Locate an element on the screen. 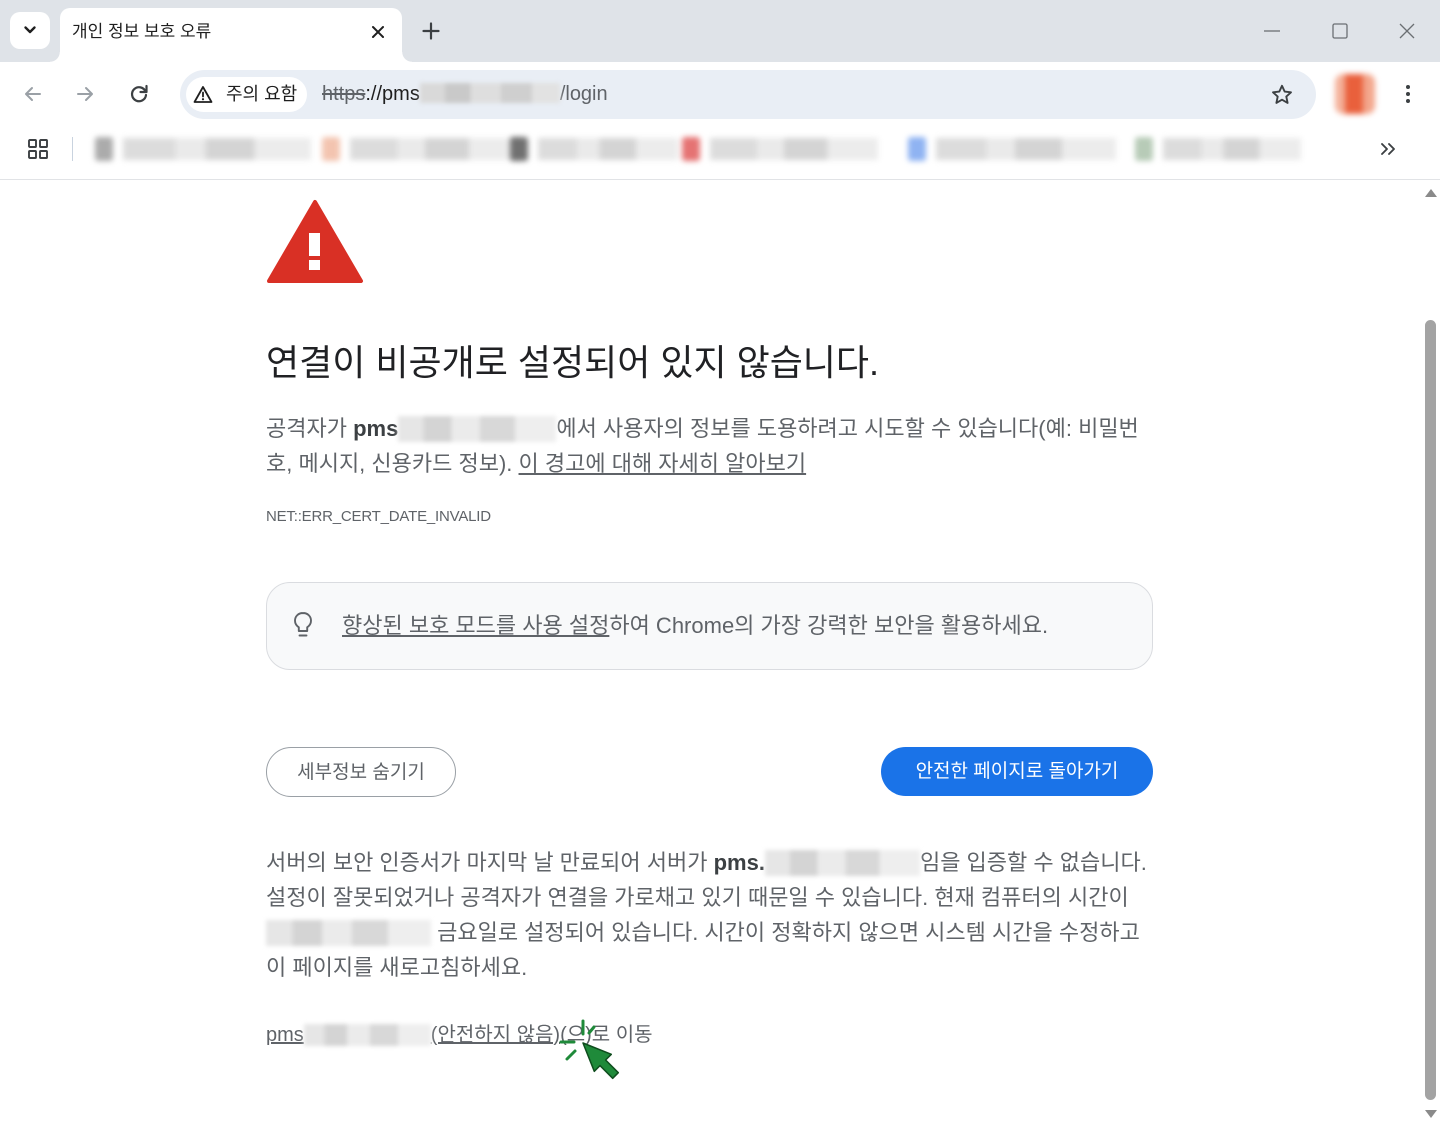 This screenshot has width=1440, height=1125. tab-search-button is located at coordinates (30, 30).